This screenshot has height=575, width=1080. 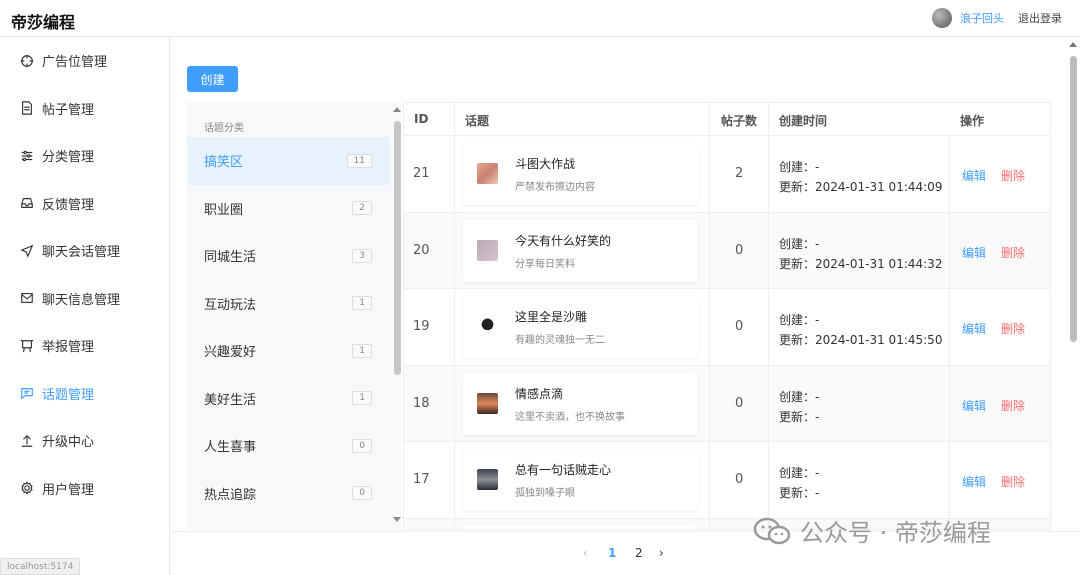 What do you see at coordinates (27, 393) in the screenshot?
I see `chat-icon` at bounding box center [27, 393].